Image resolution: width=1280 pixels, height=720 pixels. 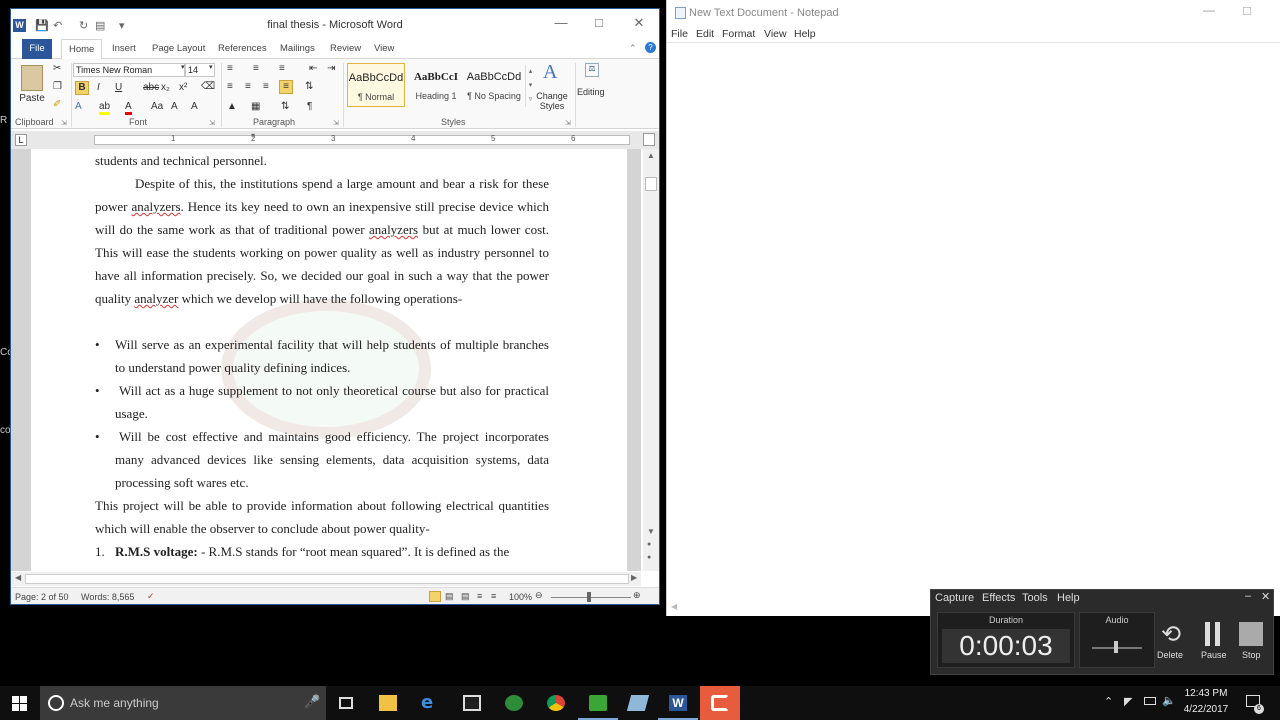 What do you see at coordinates (1206, 693) in the screenshot?
I see `clock-time: 12:43 PM` at bounding box center [1206, 693].